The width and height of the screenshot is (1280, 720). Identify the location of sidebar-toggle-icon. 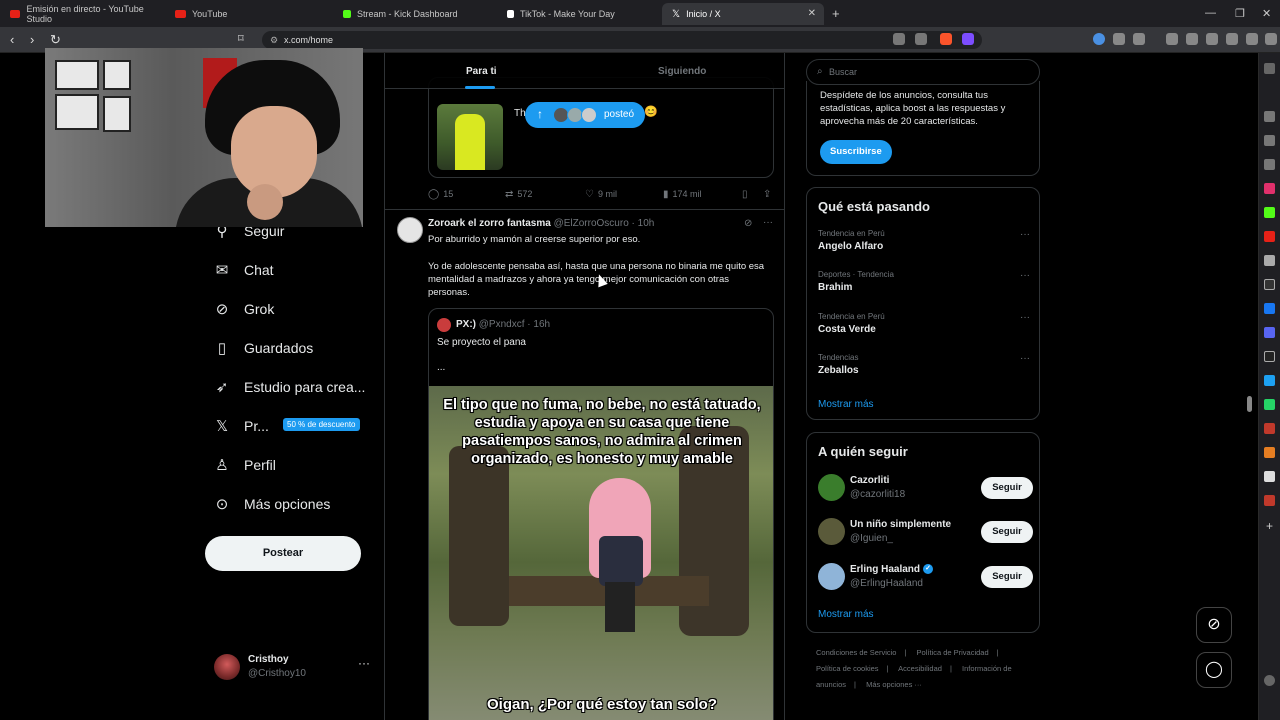
(1192, 39).